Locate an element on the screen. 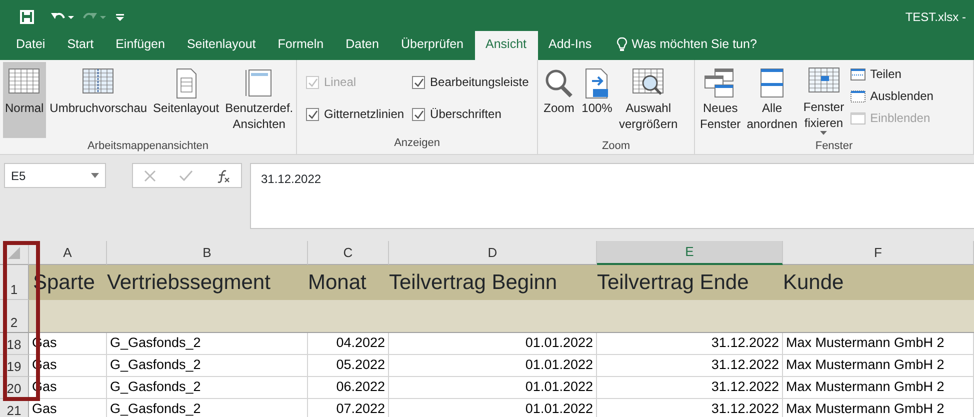 Image resolution: width=974 pixels, height=417 pixels. select-all-icon is located at coordinates (14, 252).